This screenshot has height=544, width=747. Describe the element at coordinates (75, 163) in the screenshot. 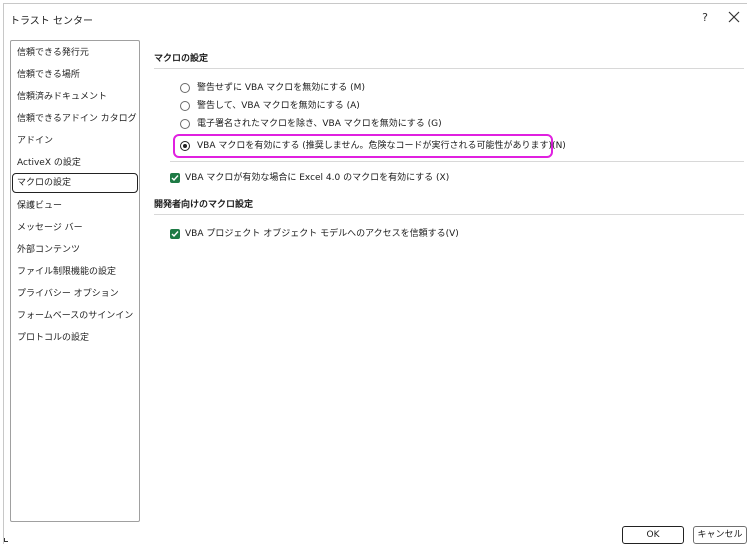

I see `sidebar-item-activex-settings: ActiveX の設定` at that location.